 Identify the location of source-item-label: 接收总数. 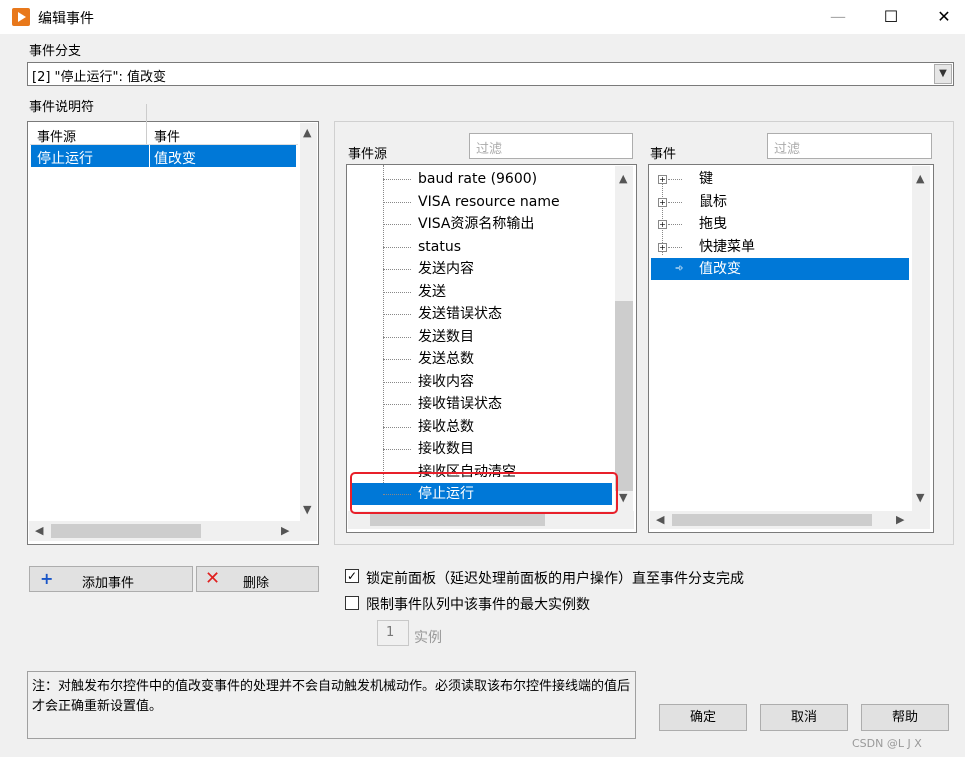
(446, 426).